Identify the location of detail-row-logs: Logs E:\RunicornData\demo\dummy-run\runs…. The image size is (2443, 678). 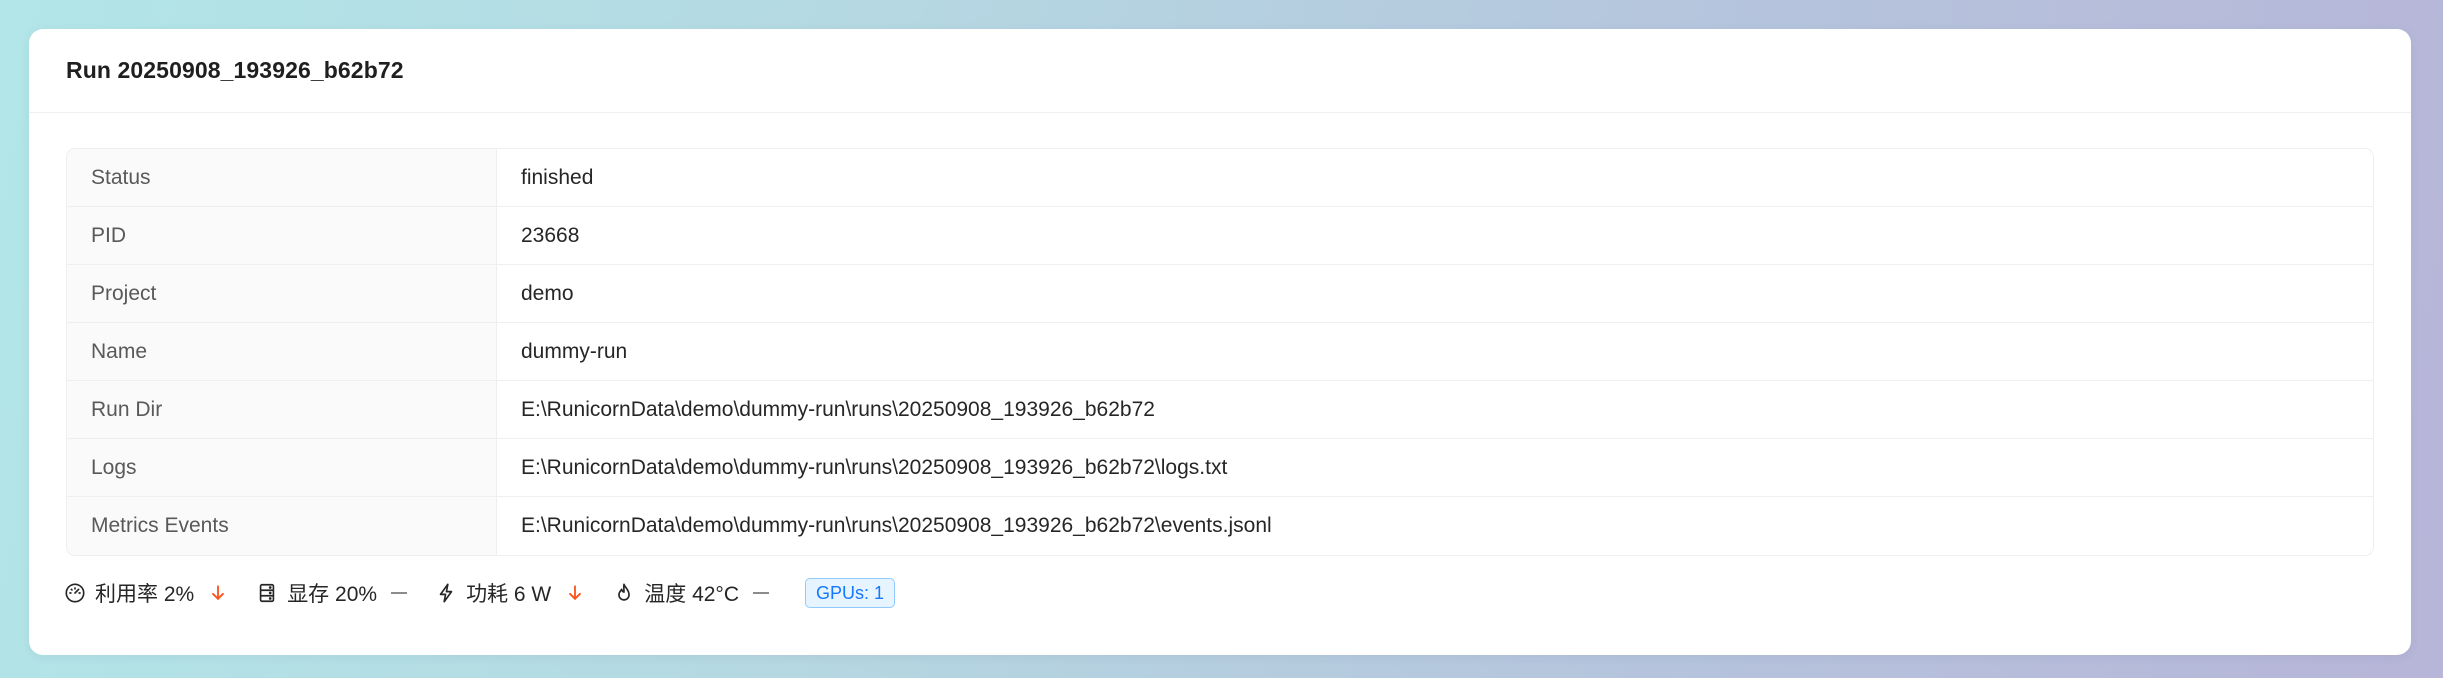
(1220, 468).